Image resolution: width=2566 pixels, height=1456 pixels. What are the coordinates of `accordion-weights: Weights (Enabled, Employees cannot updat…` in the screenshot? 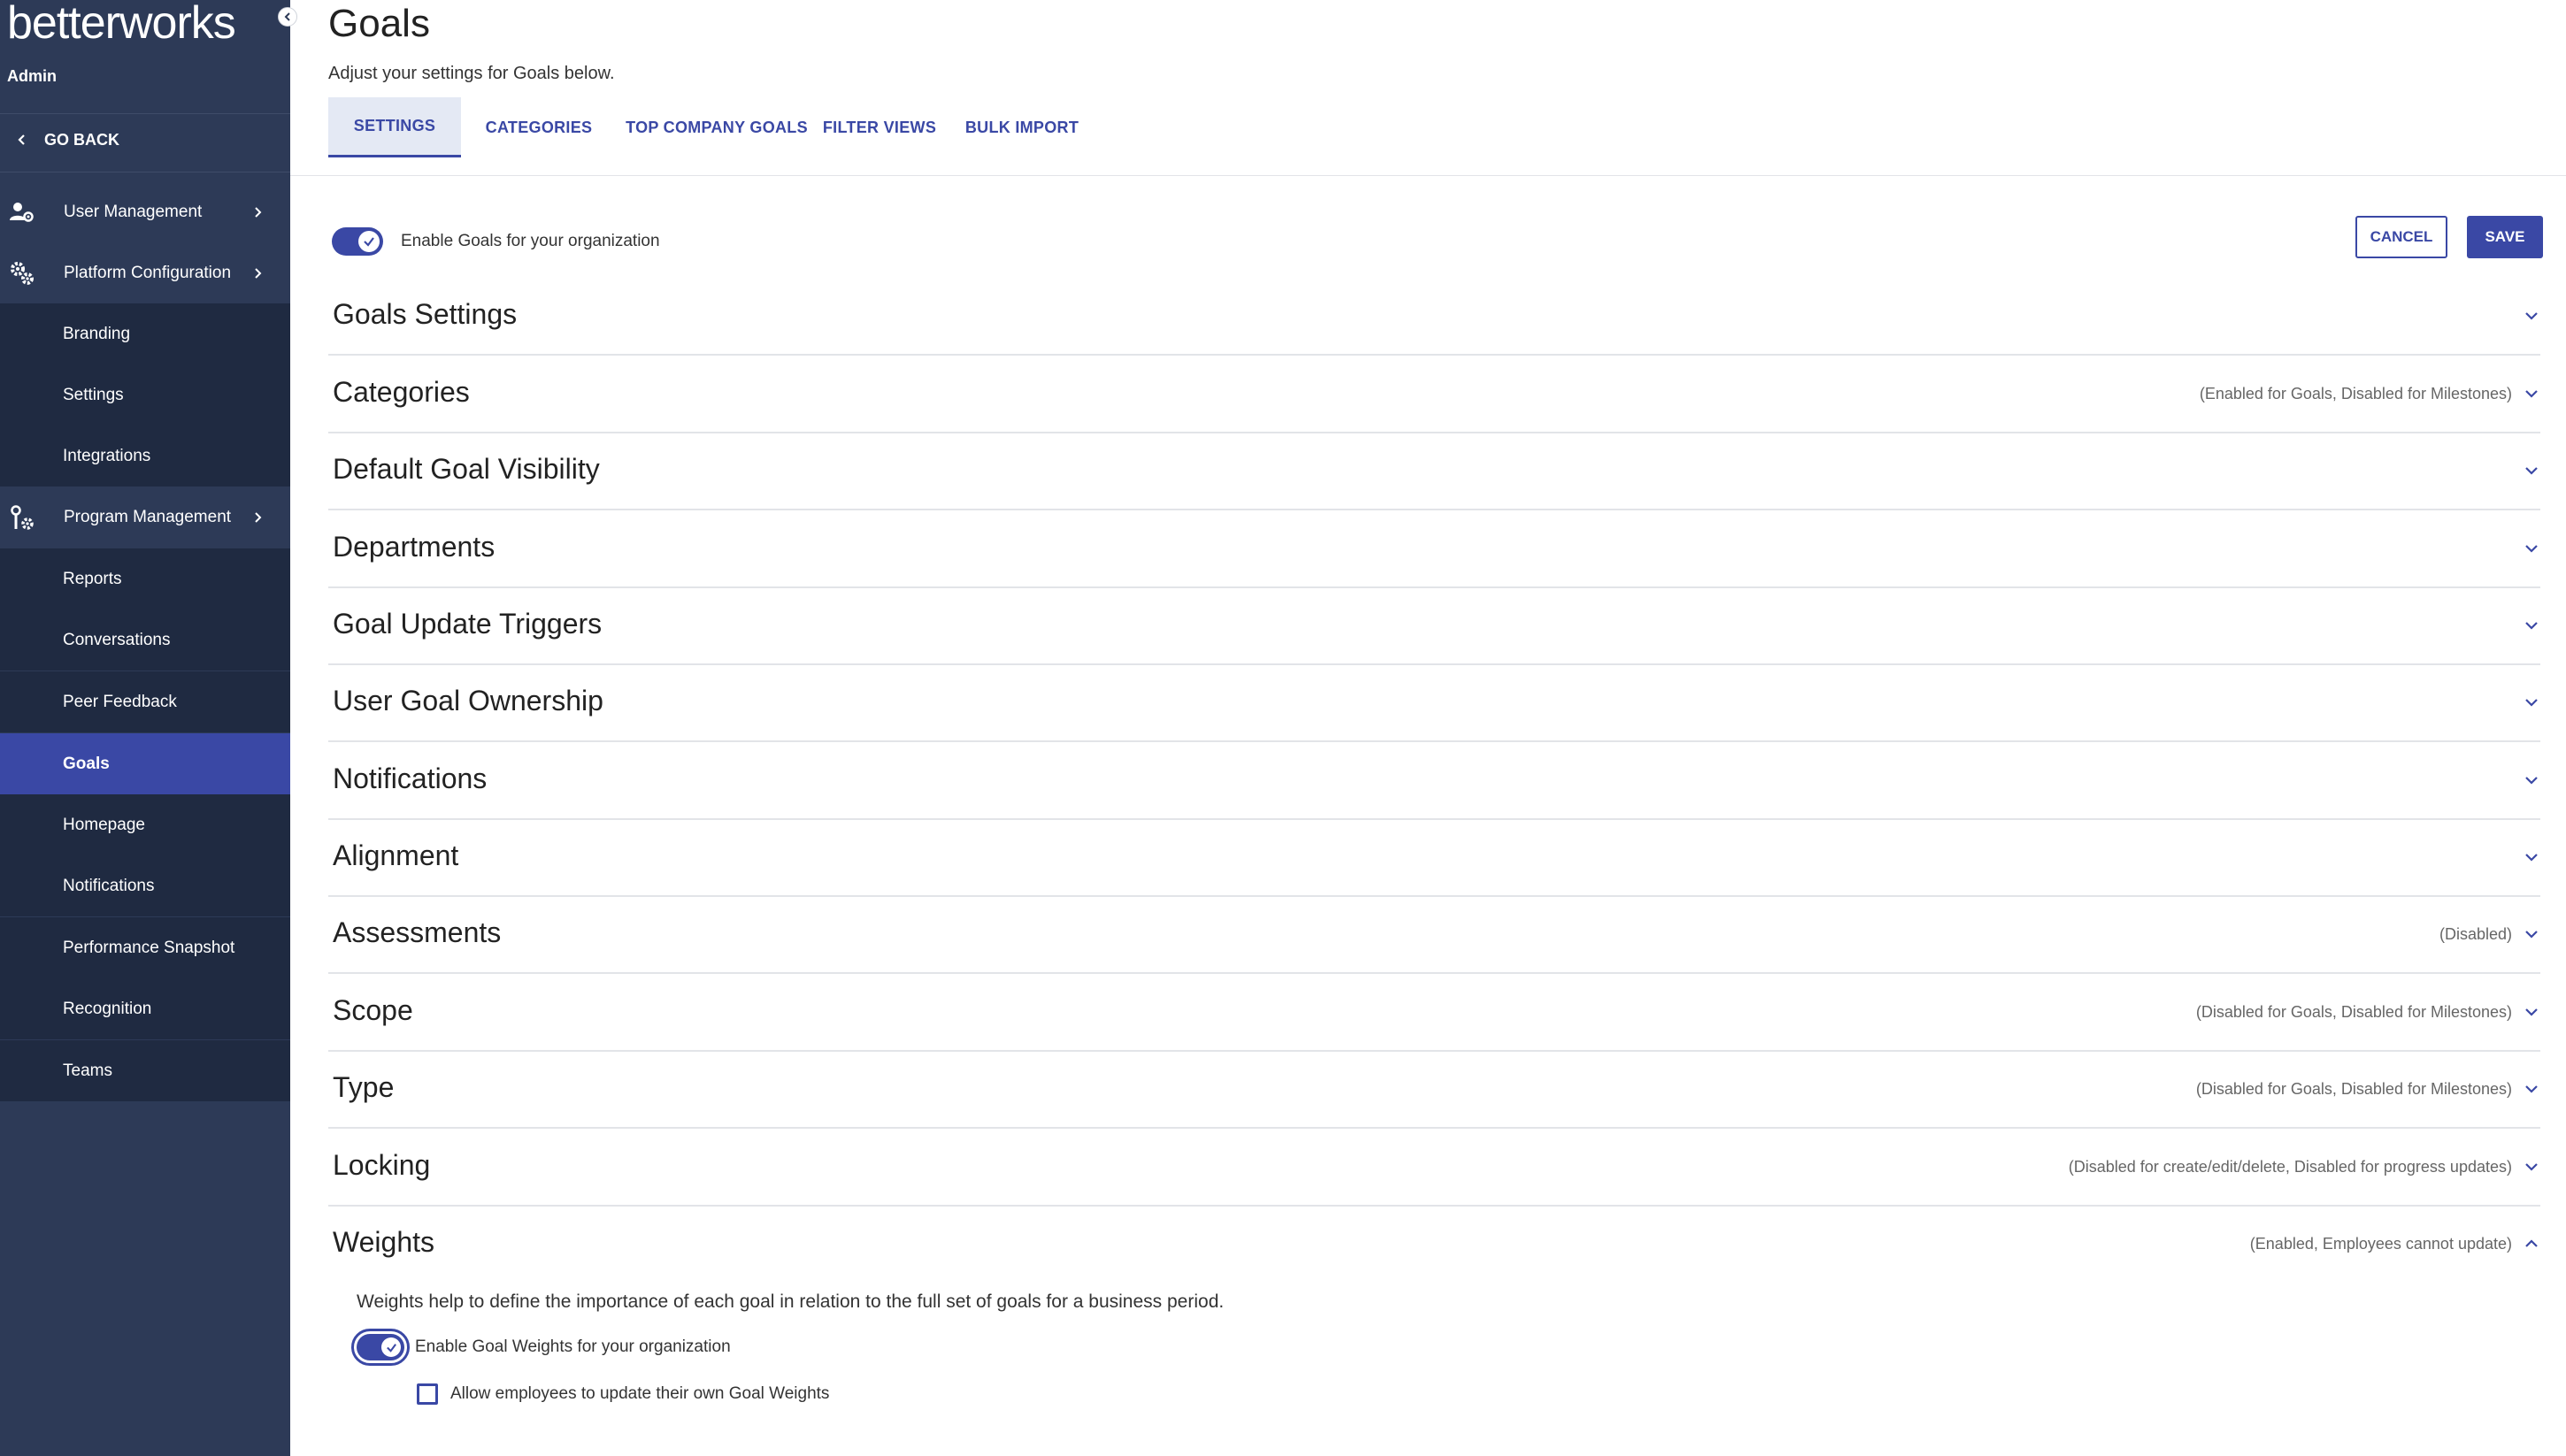 It's located at (1434, 1245).